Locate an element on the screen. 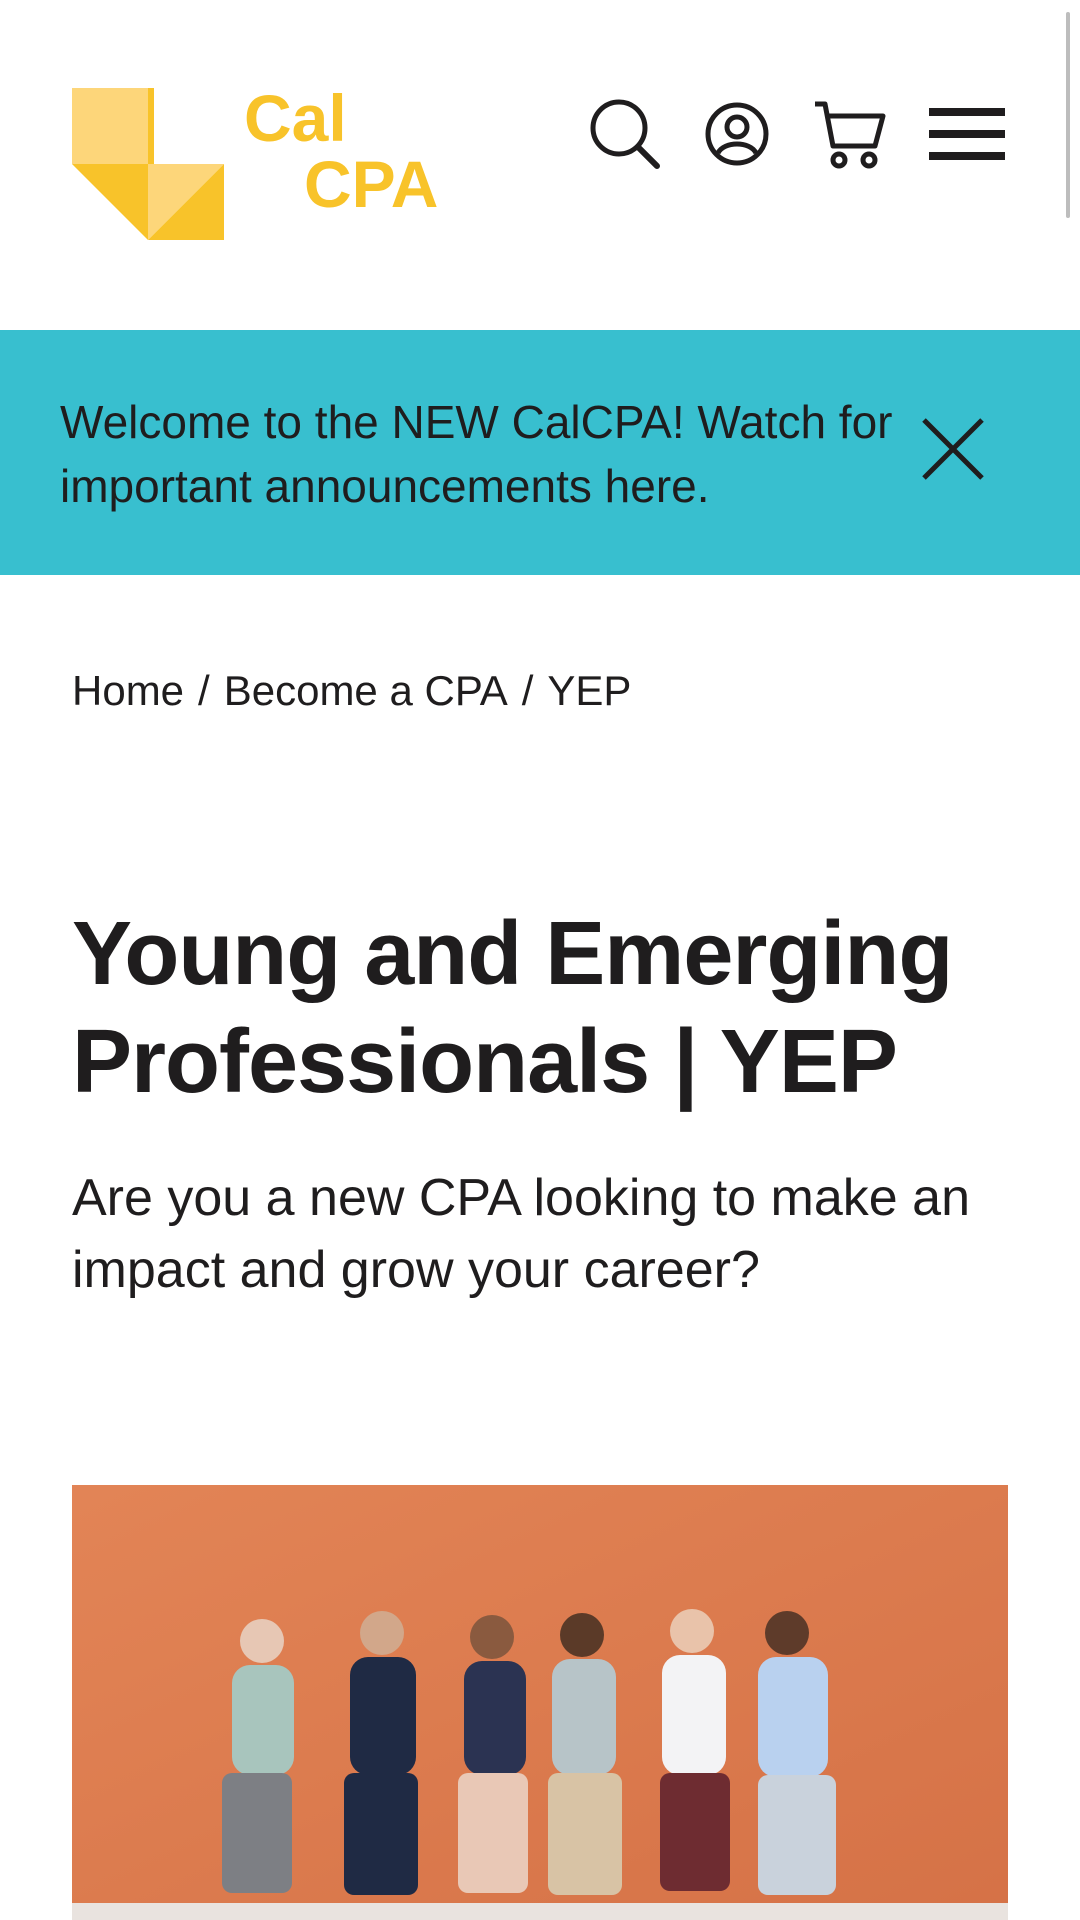 The width and height of the screenshot is (1080, 1920). close-icon is located at coordinates (953, 449).